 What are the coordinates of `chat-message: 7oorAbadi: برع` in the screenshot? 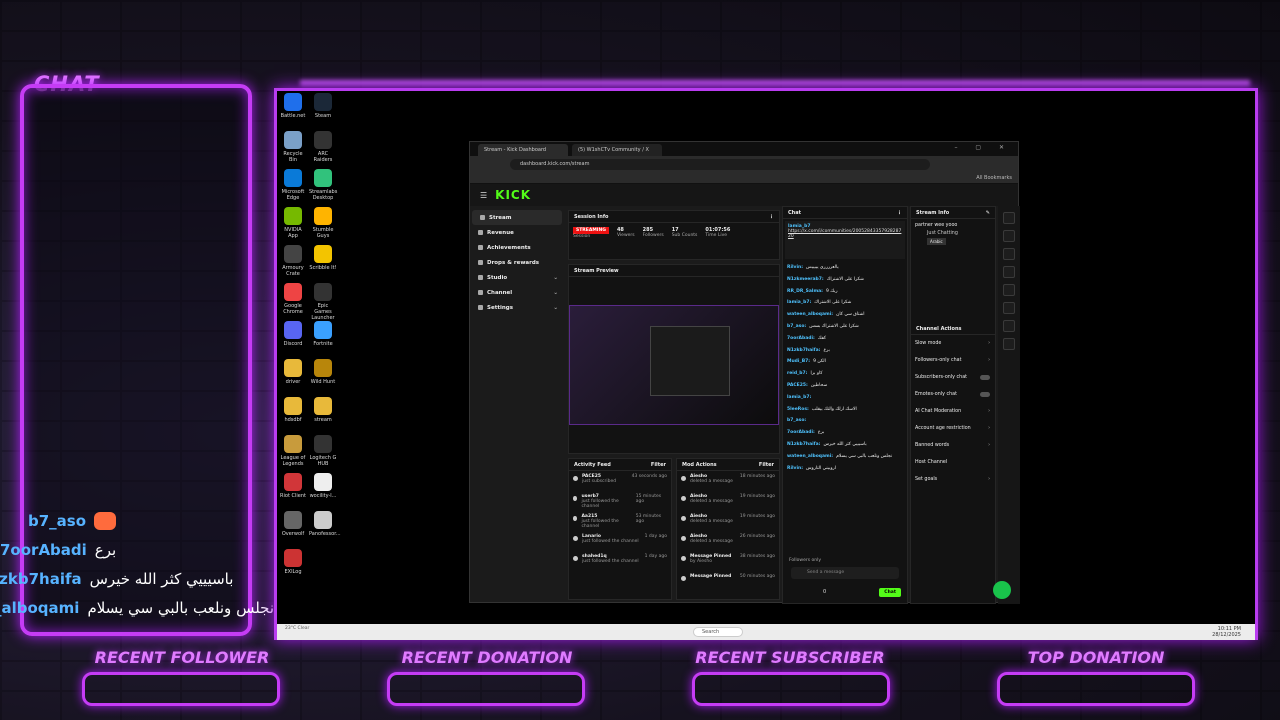 It's located at (845, 432).